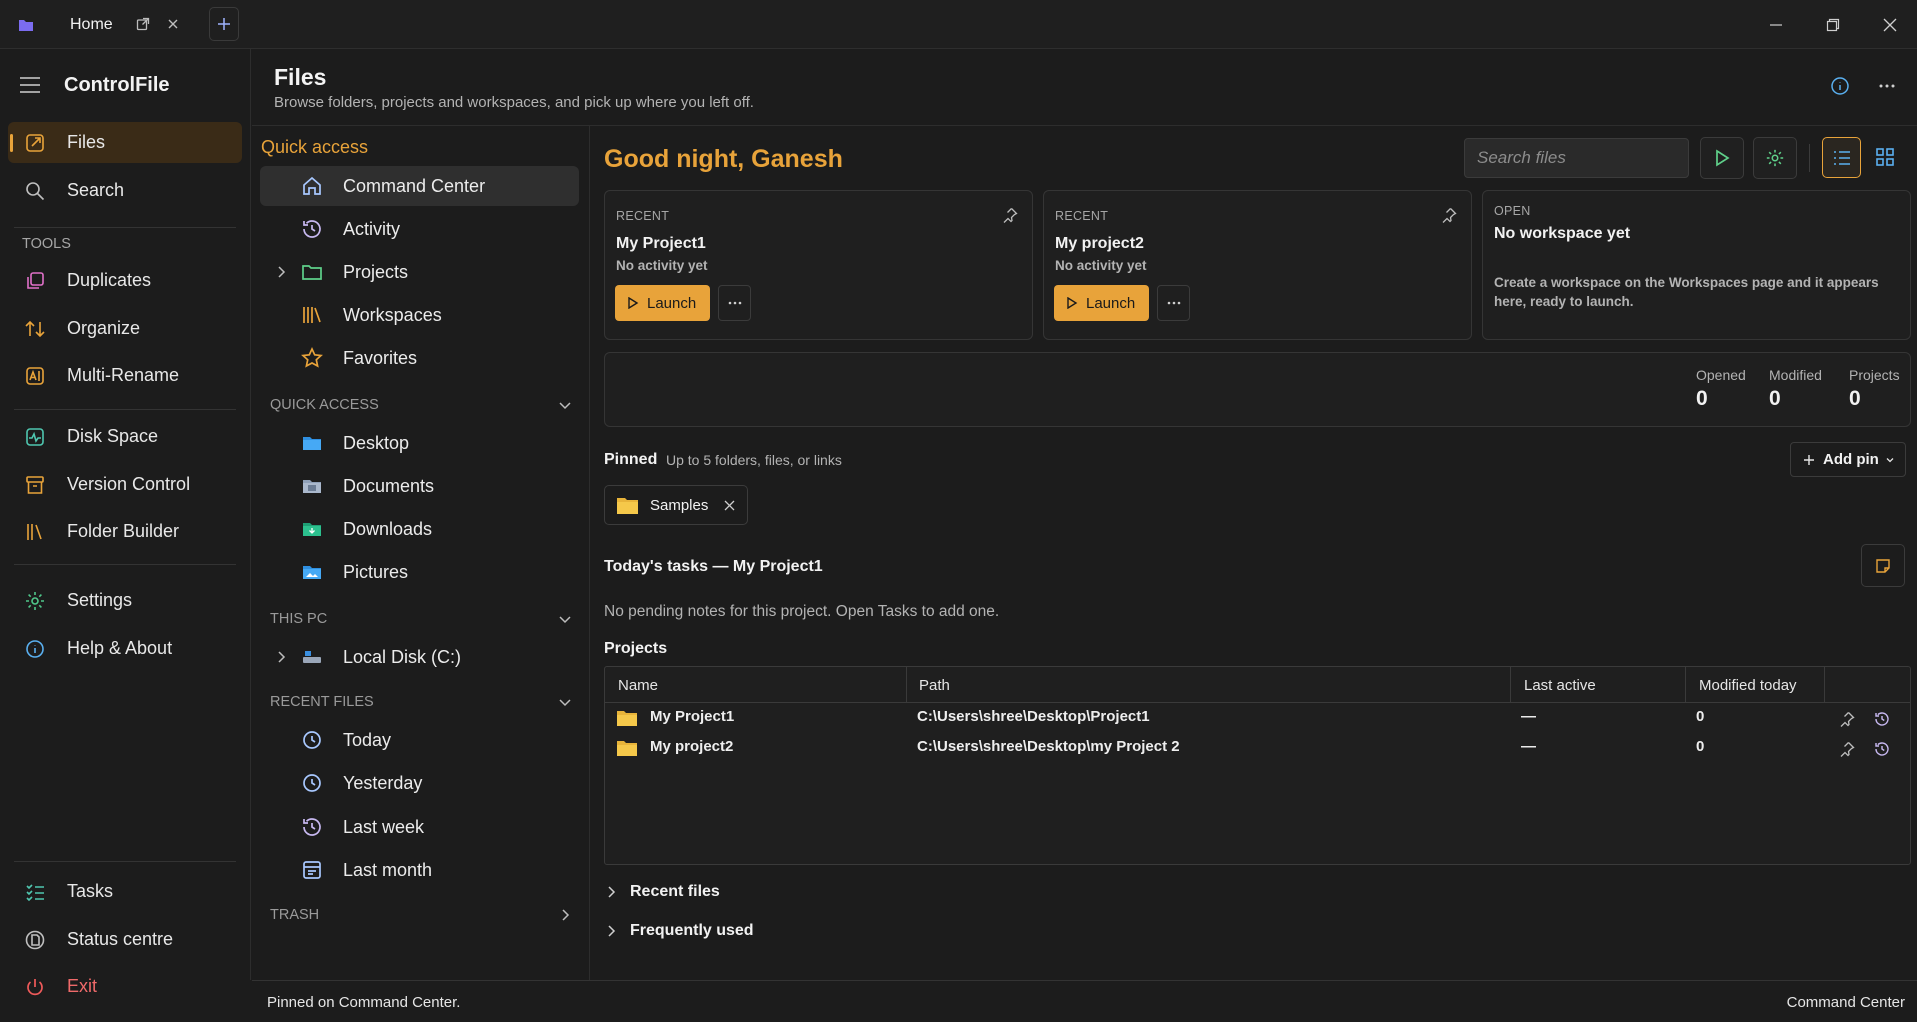 The image size is (1917, 1022). I want to click on nav-item-pictures: Pictures, so click(419, 572).